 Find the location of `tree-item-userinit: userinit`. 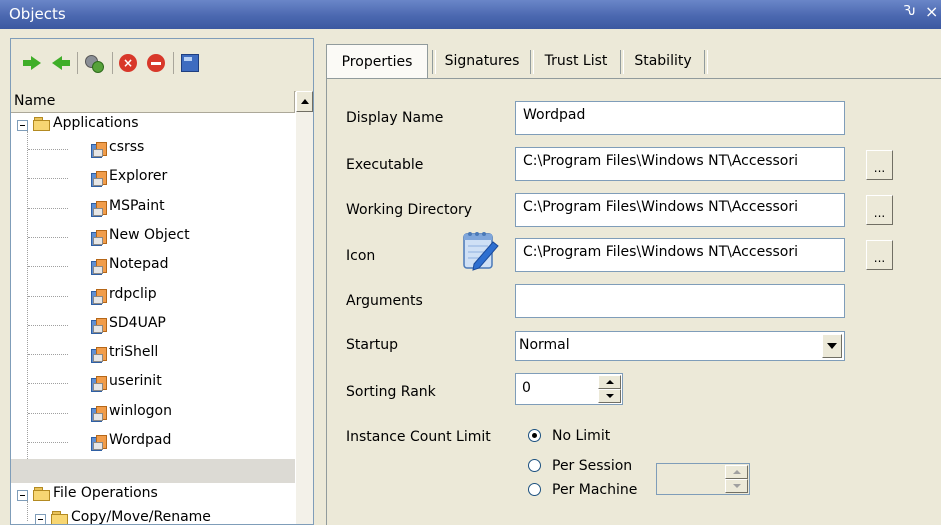

tree-item-userinit: userinit is located at coordinates (153, 383).